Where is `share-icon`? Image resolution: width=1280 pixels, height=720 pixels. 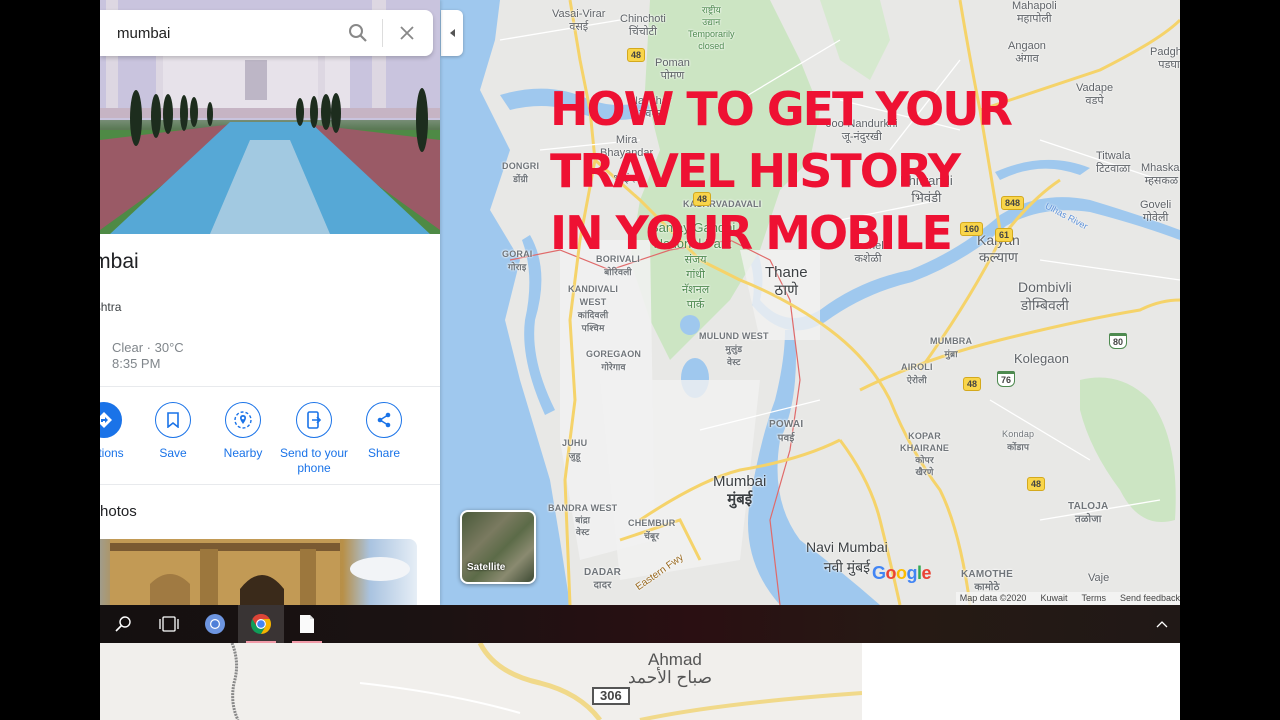 share-icon is located at coordinates (384, 420).